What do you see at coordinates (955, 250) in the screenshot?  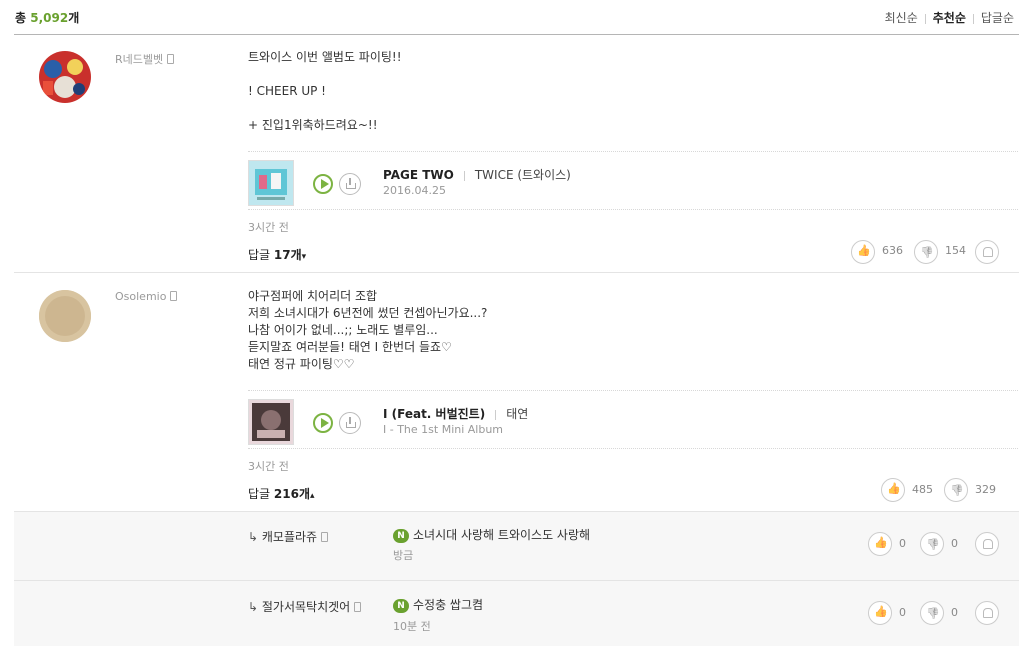 I see `dislike-count: 154` at bounding box center [955, 250].